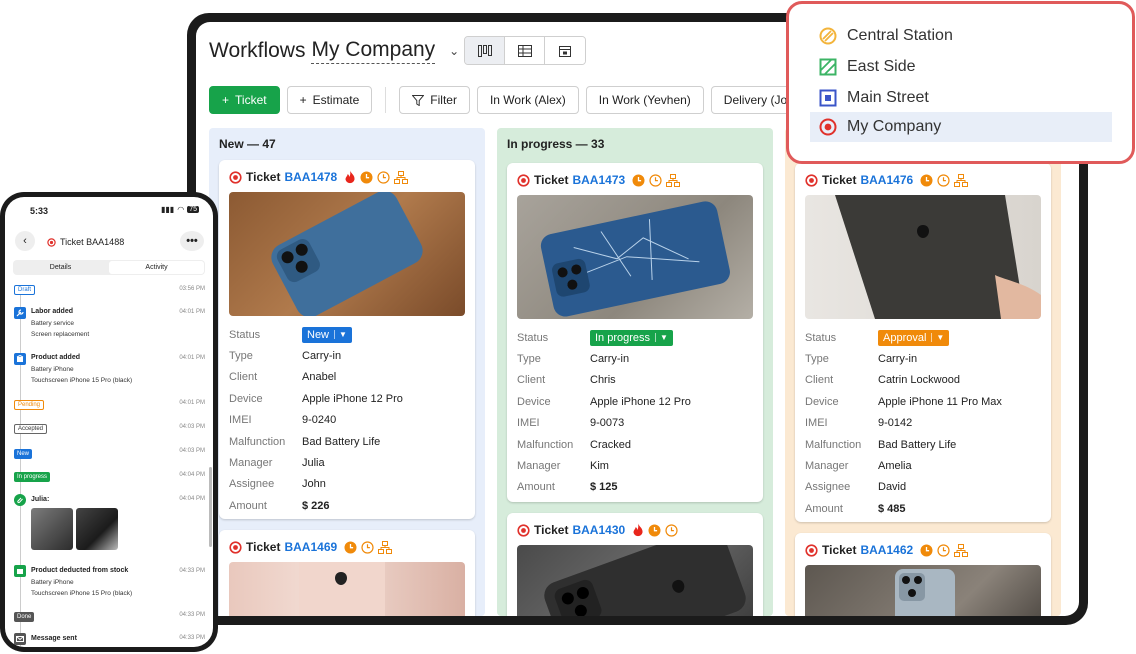 Image resolution: width=1136 pixels, height=654 pixels. What do you see at coordinates (923, 487) in the screenshot?
I see `field-row: Assignee David` at bounding box center [923, 487].